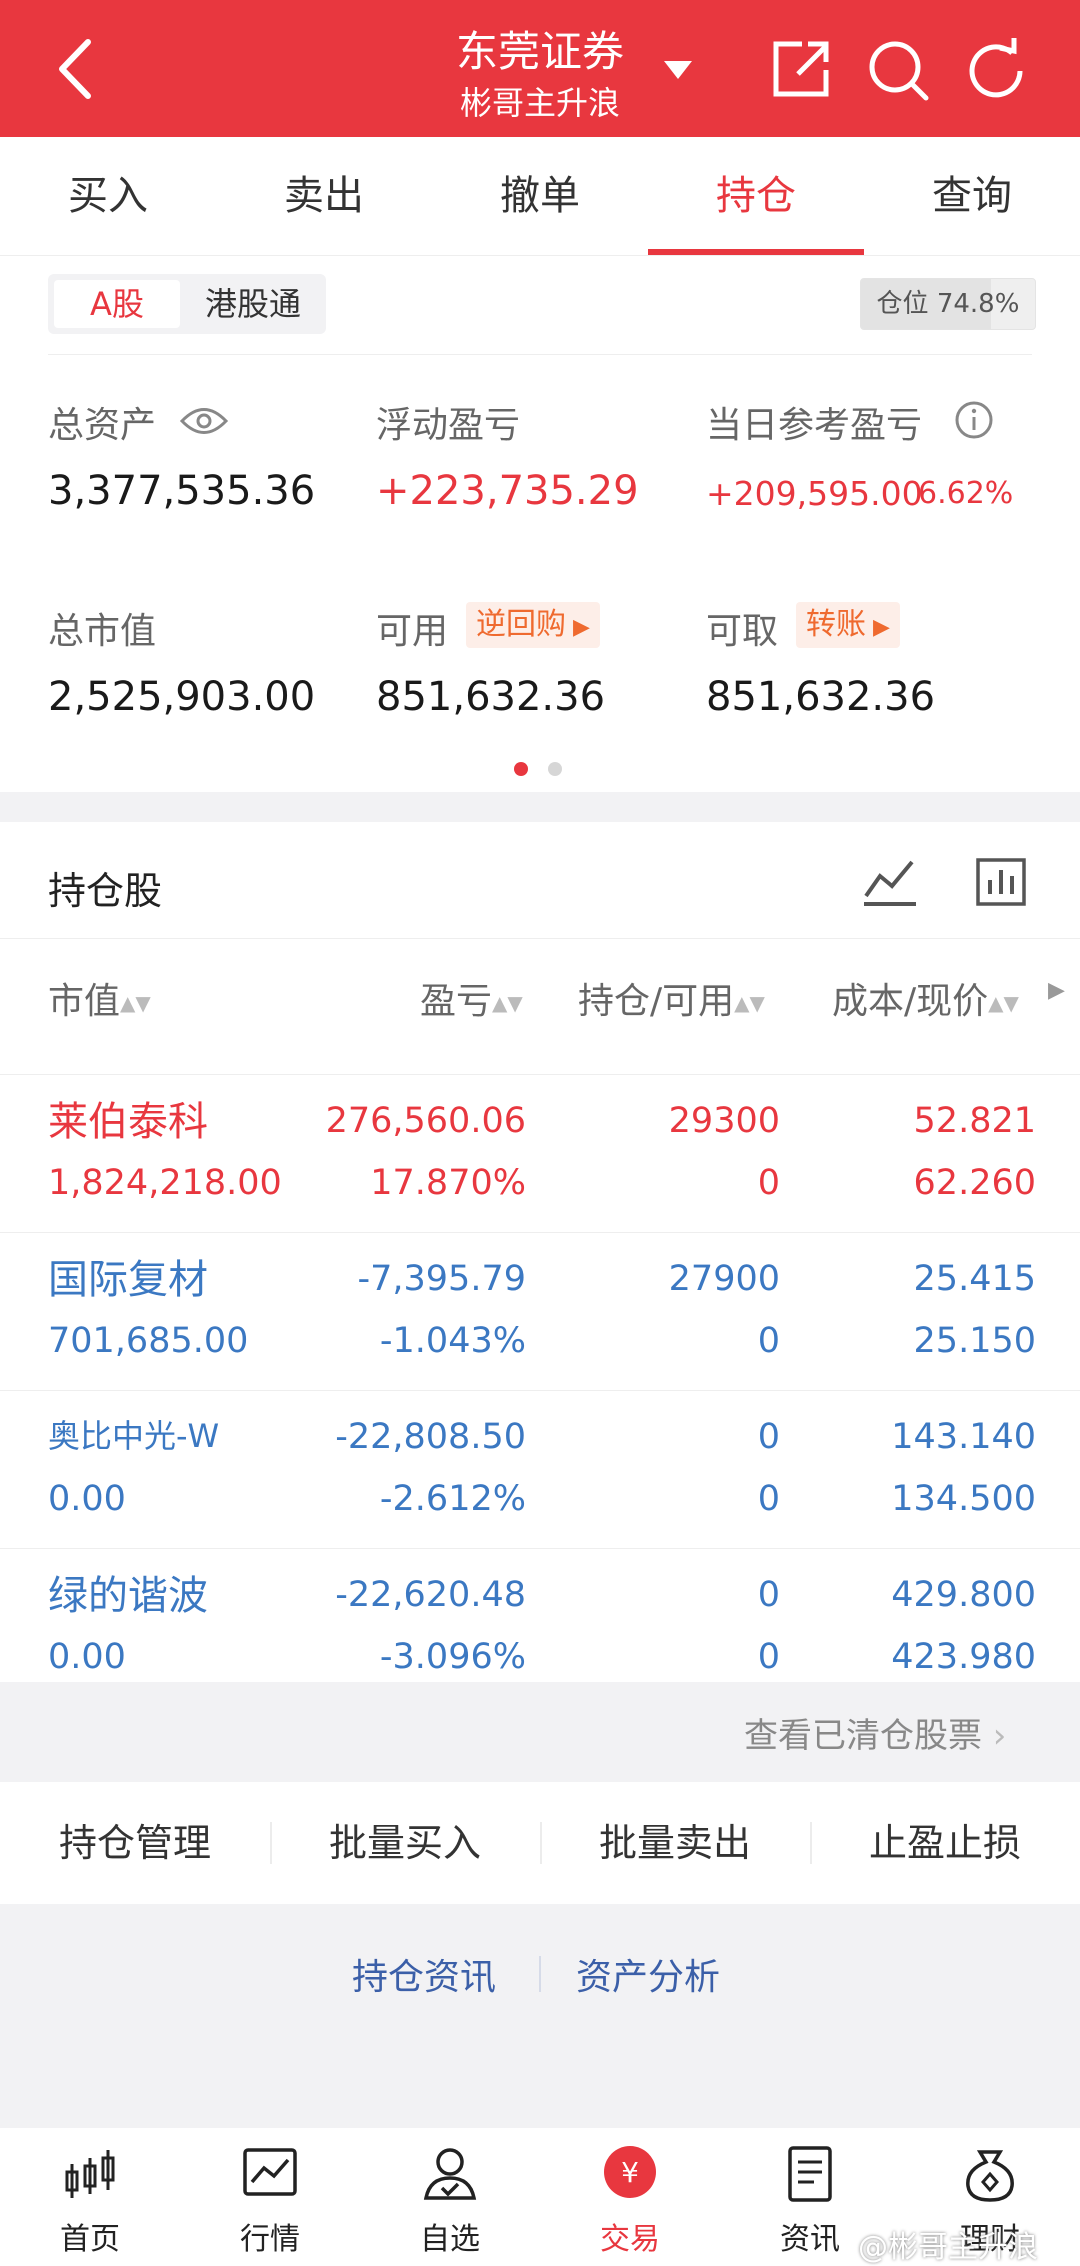  Describe the element at coordinates (963, 1437) in the screenshot. I see `cost-cell: 143.140` at that location.